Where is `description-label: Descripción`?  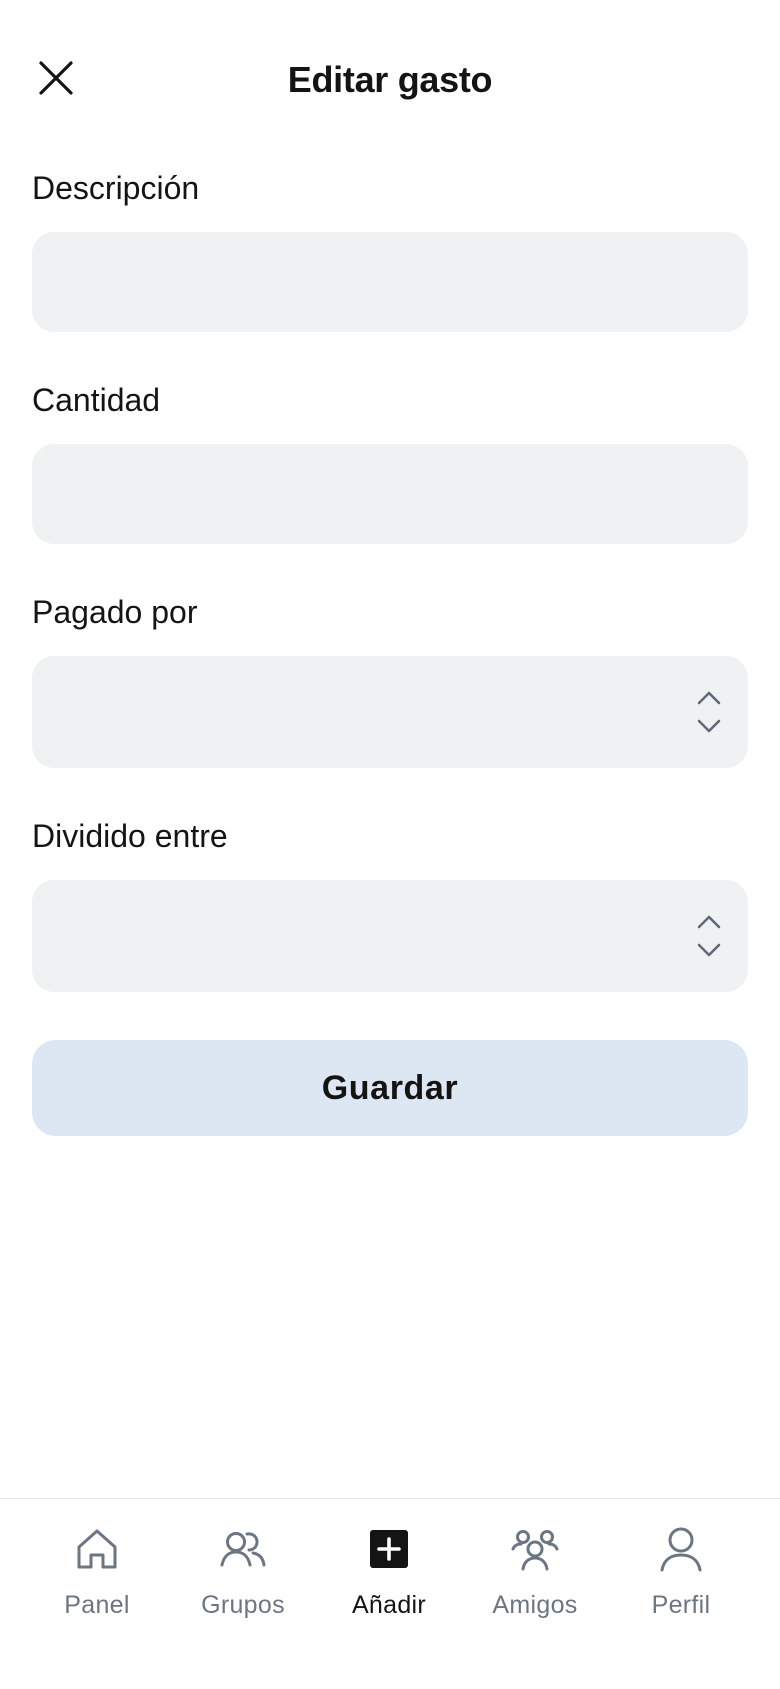 description-label: Descripción is located at coordinates (116, 188).